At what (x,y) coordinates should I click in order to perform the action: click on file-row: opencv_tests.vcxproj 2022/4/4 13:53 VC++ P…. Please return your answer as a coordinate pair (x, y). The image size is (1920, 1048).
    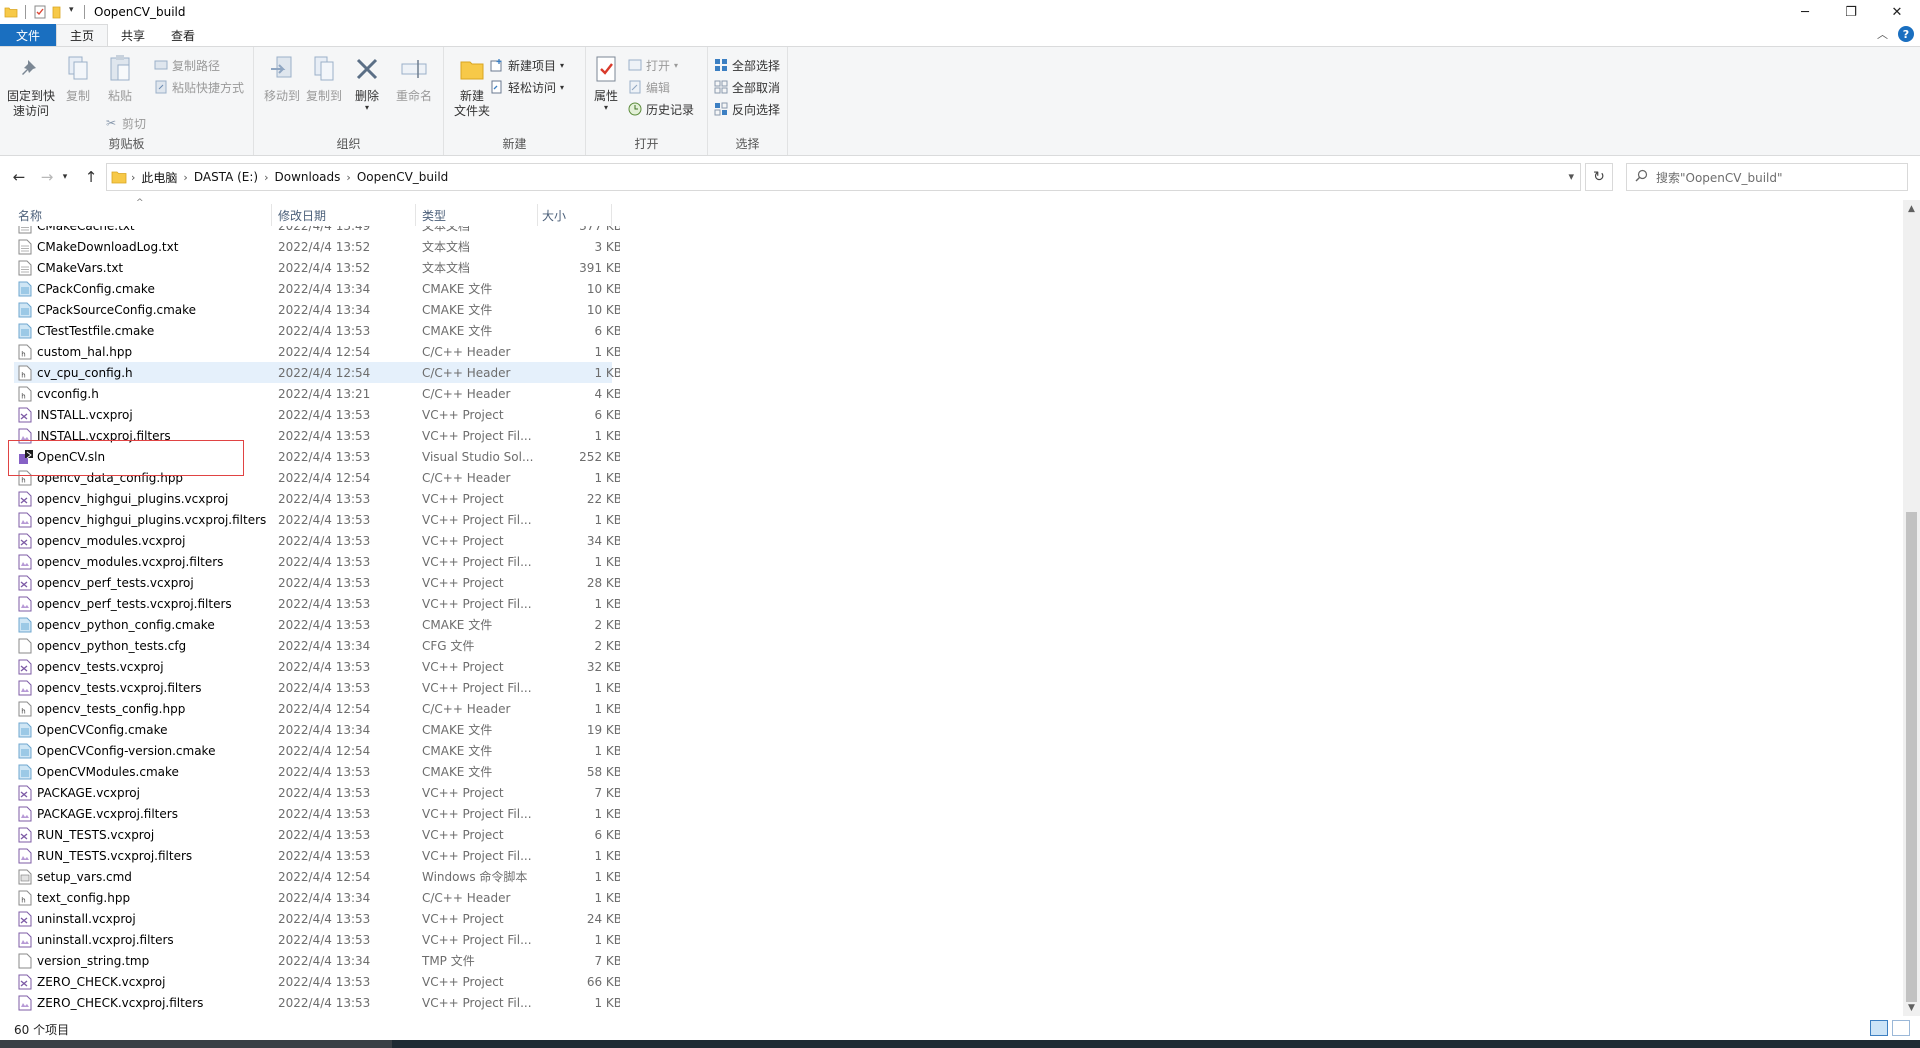
    Looking at the image, I should click on (317, 666).